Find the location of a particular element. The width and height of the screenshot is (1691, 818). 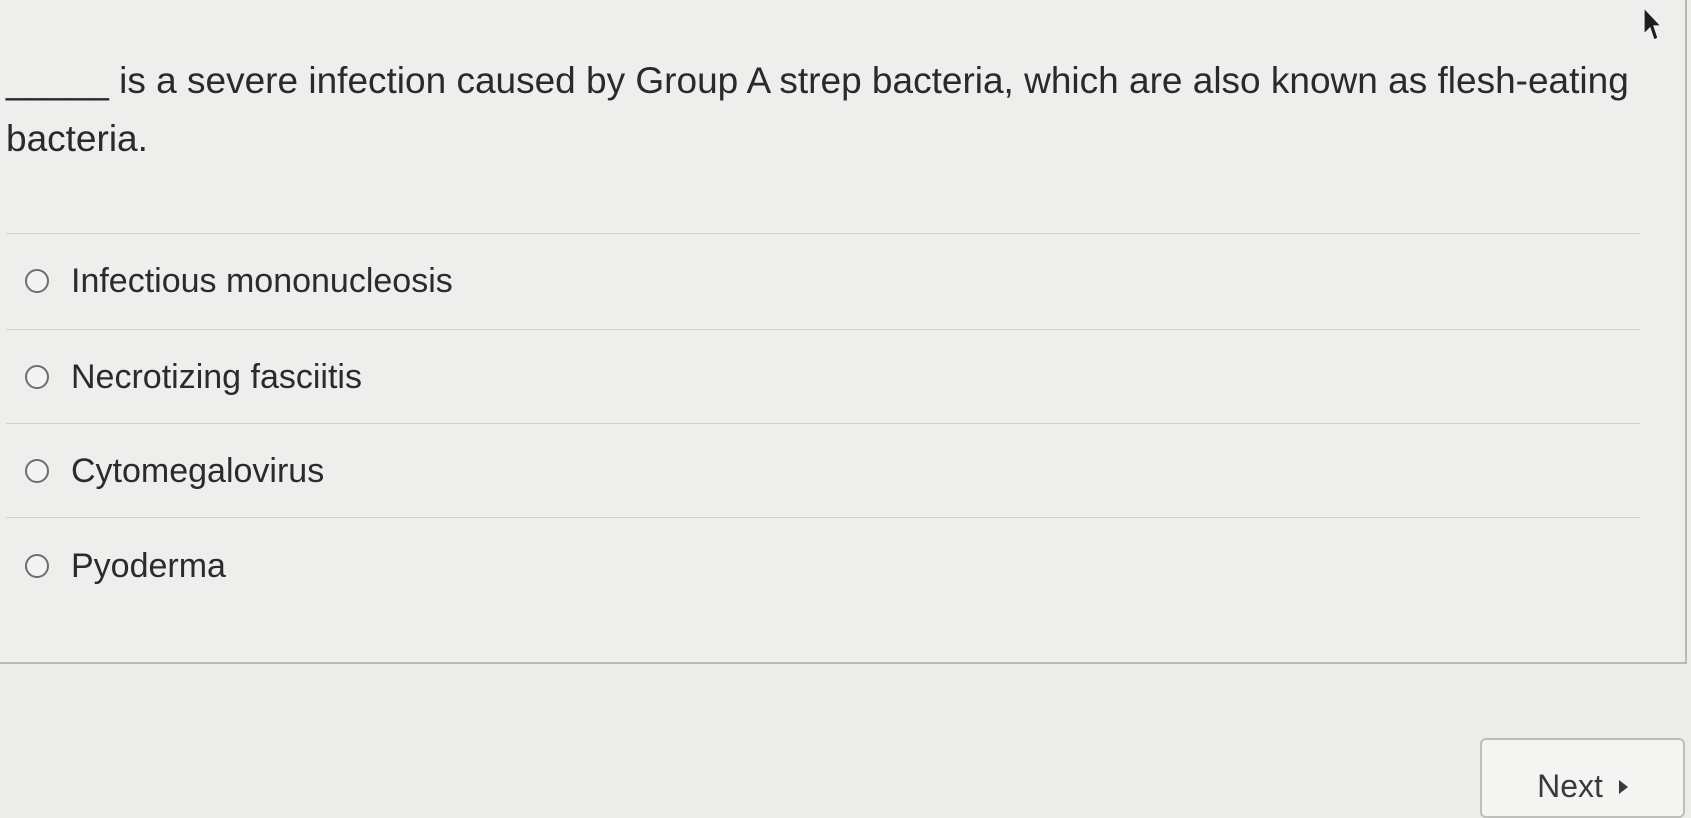

option-pyoderma: Pyoderma is located at coordinates (125, 566).